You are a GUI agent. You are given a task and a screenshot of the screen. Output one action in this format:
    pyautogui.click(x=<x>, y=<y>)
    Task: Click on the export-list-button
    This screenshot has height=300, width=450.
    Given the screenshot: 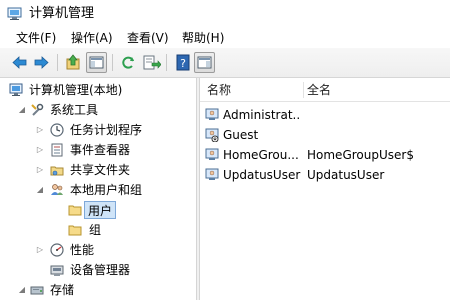 What is the action you would take?
    pyautogui.click(x=150, y=62)
    